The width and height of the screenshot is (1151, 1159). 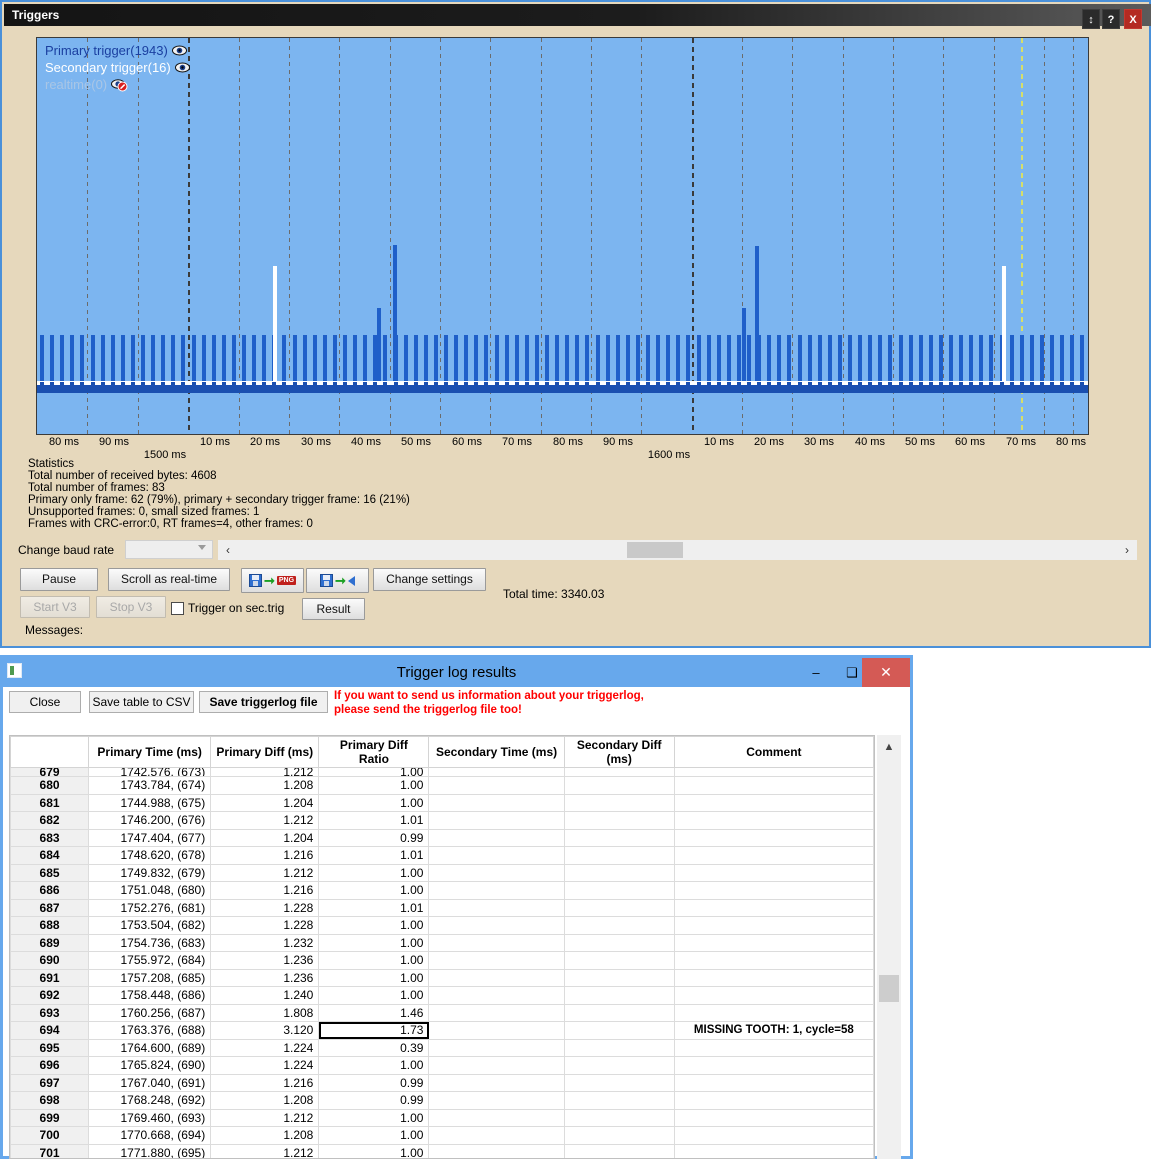 What do you see at coordinates (265, 942) in the screenshot?
I see `table-cell: 1.232` at bounding box center [265, 942].